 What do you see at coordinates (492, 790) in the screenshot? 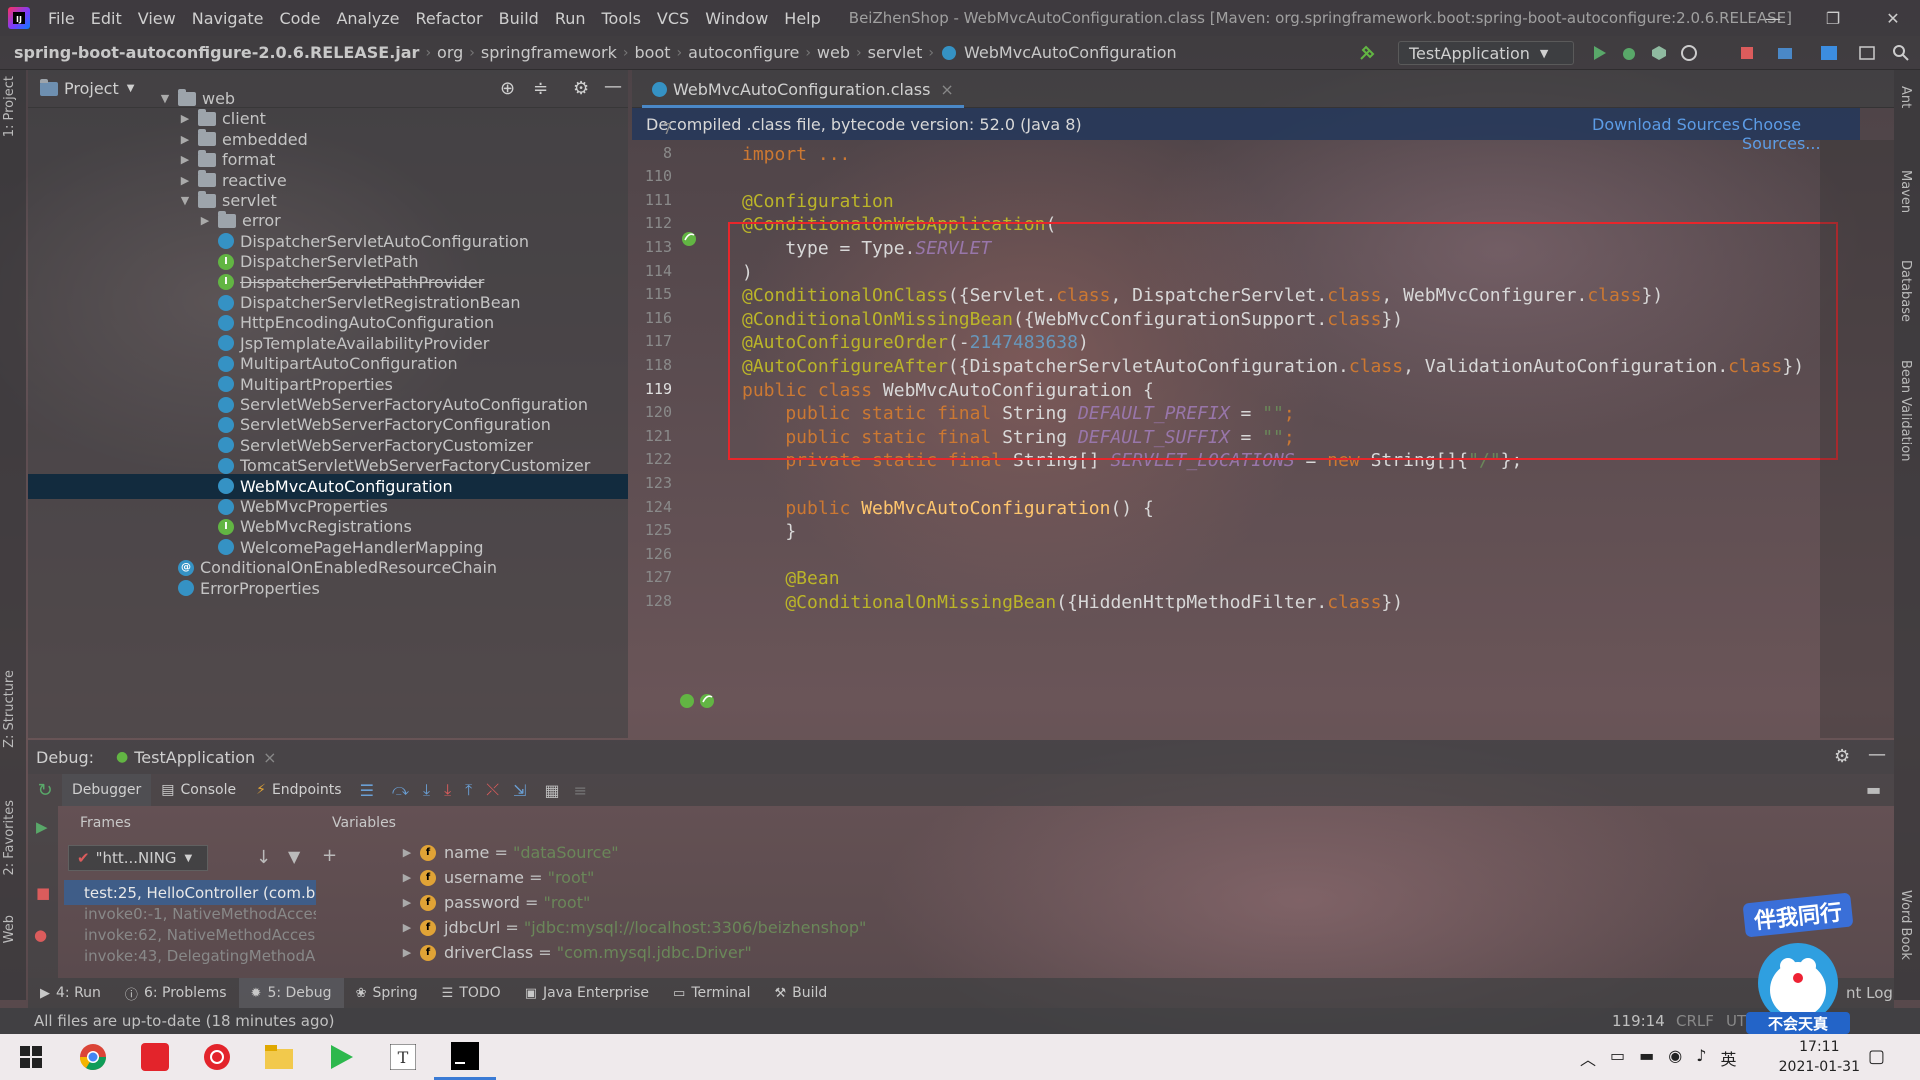
I see `drop-frame-icon: ⤬` at bounding box center [492, 790].